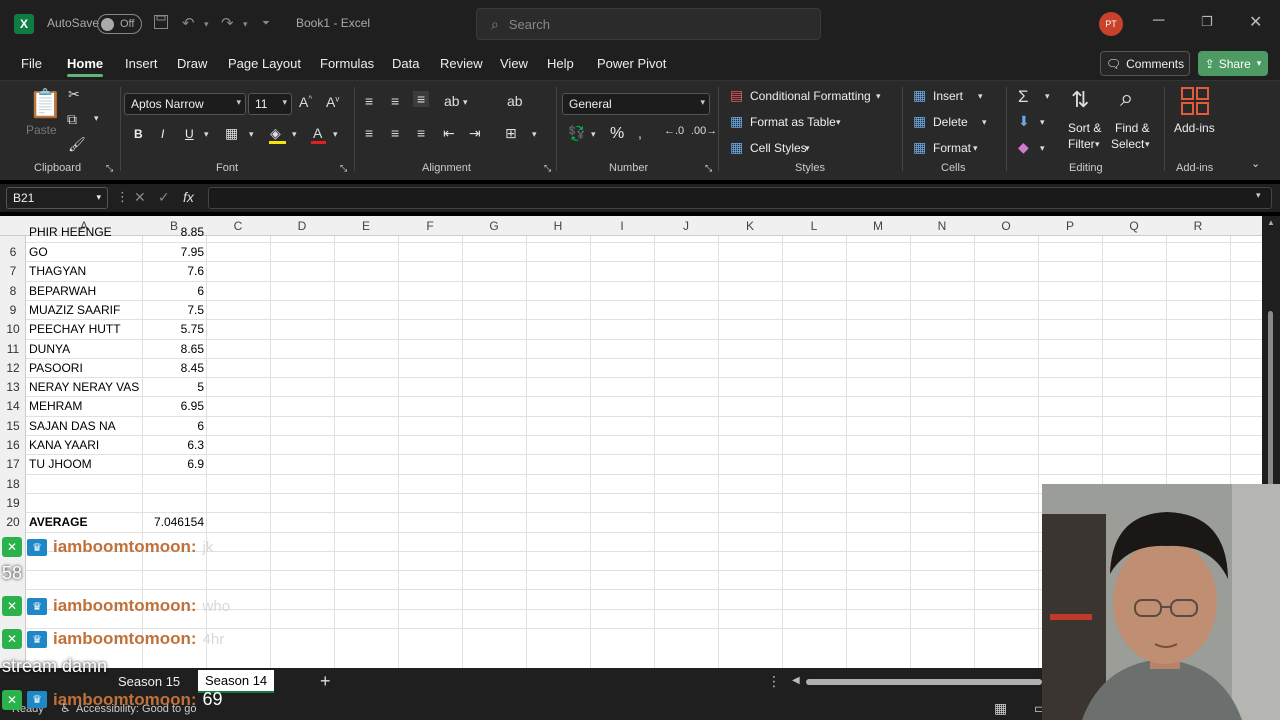  What do you see at coordinates (173, 445) in the screenshot?
I see `cell-b: 6.3` at bounding box center [173, 445].